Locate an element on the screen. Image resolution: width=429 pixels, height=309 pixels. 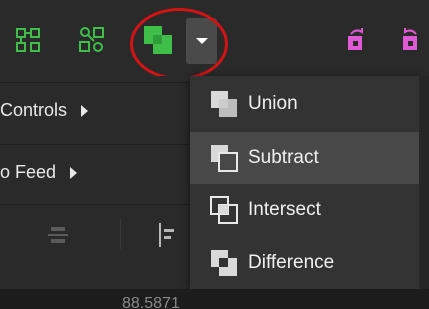
difference-label: Difference is located at coordinates (291, 262).